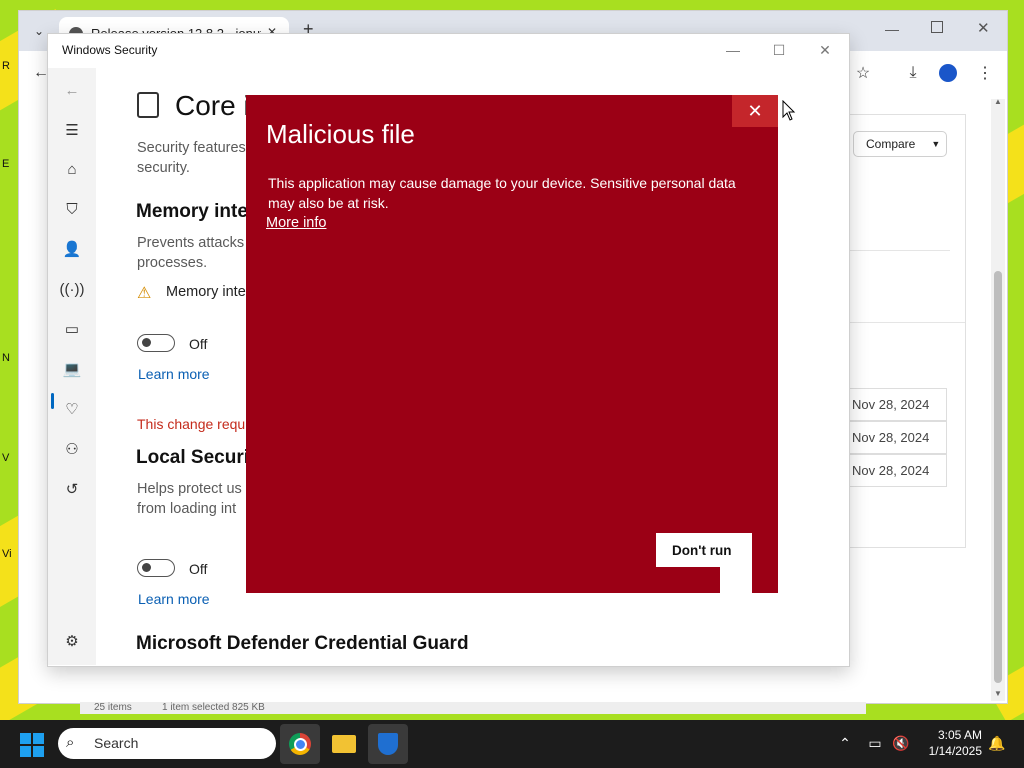 The image size is (1024, 768). What do you see at coordinates (901, 743) in the screenshot?
I see `volume-muted-icon: 🔇` at bounding box center [901, 743].